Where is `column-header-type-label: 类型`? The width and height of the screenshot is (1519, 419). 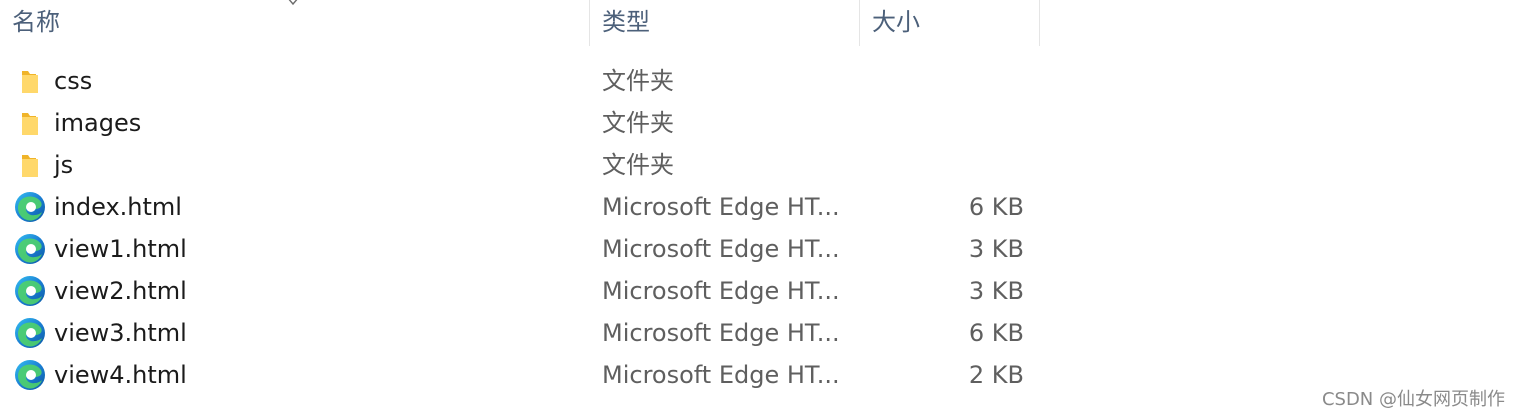
column-header-type-label: 类型 is located at coordinates (626, 22).